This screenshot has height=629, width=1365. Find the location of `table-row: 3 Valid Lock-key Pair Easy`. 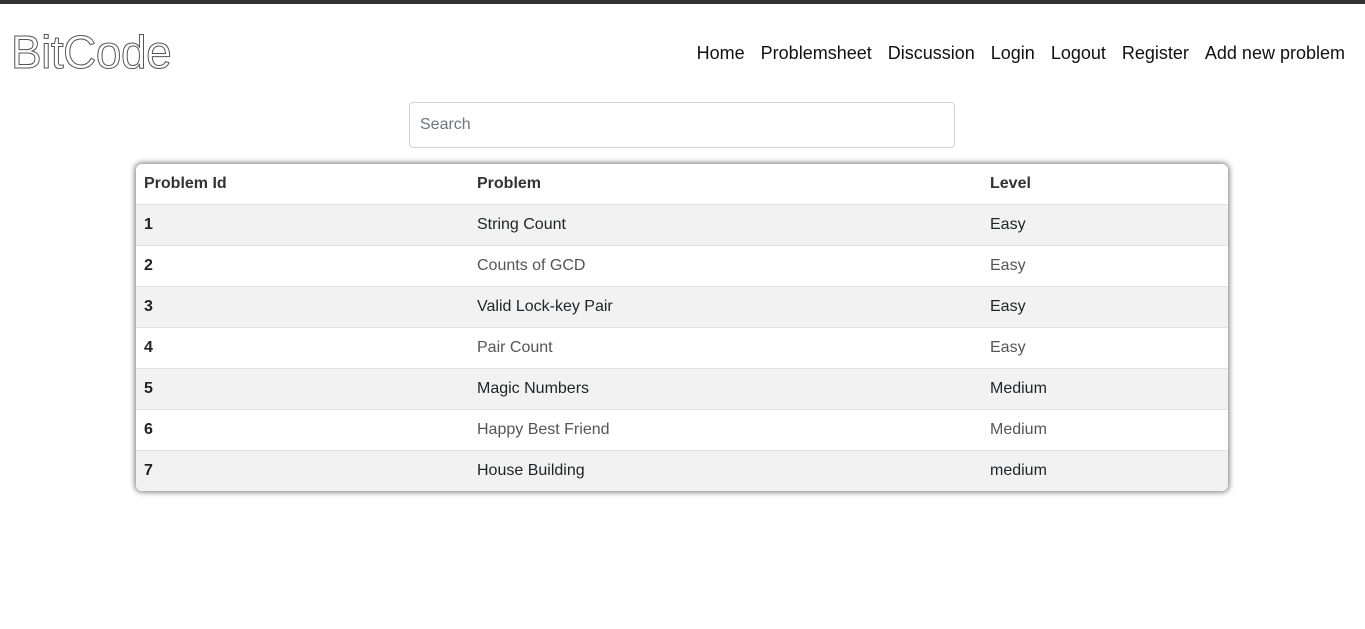

table-row: 3 Valid Lock-key Pair Easy is located at coordinates (682, 306).